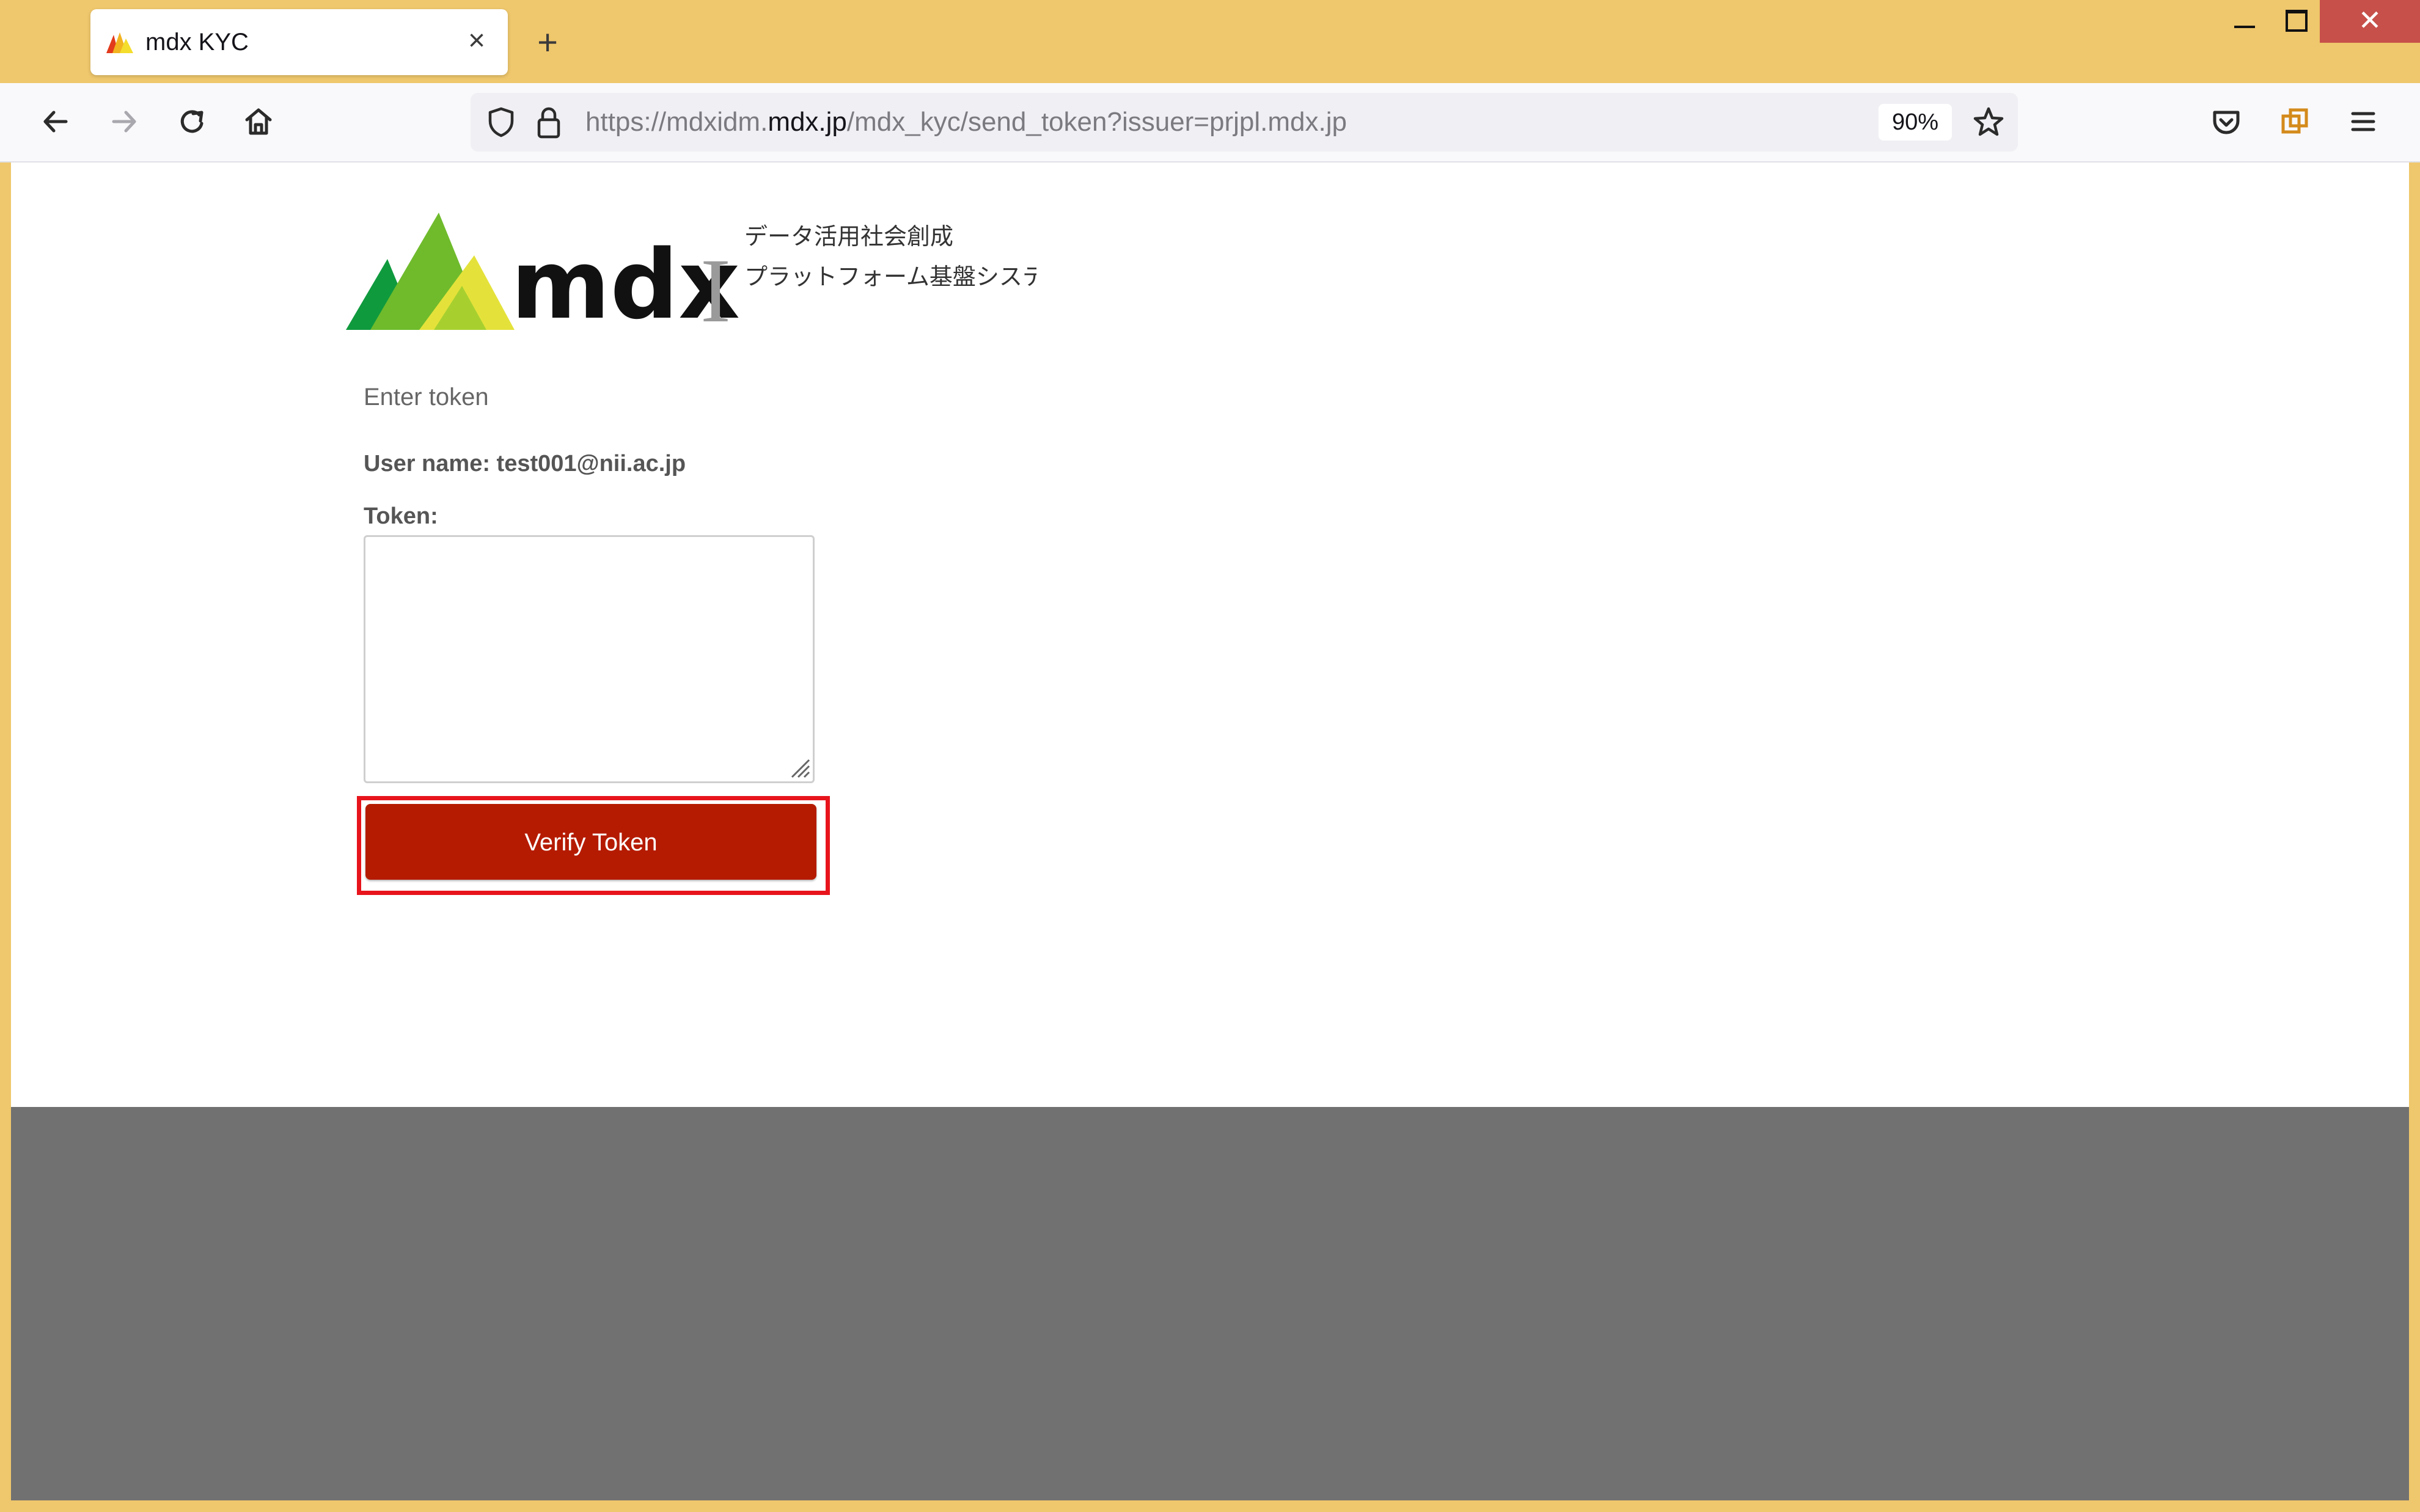 This screenshot has height=1512, width=2420. I want to click on logo-numeral: I, so click(716, 290).